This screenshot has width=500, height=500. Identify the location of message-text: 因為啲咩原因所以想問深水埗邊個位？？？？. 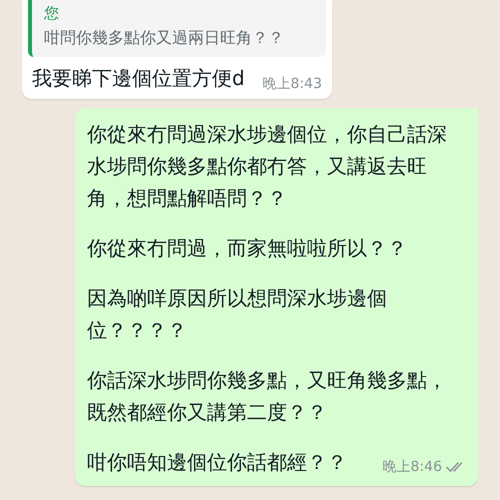
(237, 314).